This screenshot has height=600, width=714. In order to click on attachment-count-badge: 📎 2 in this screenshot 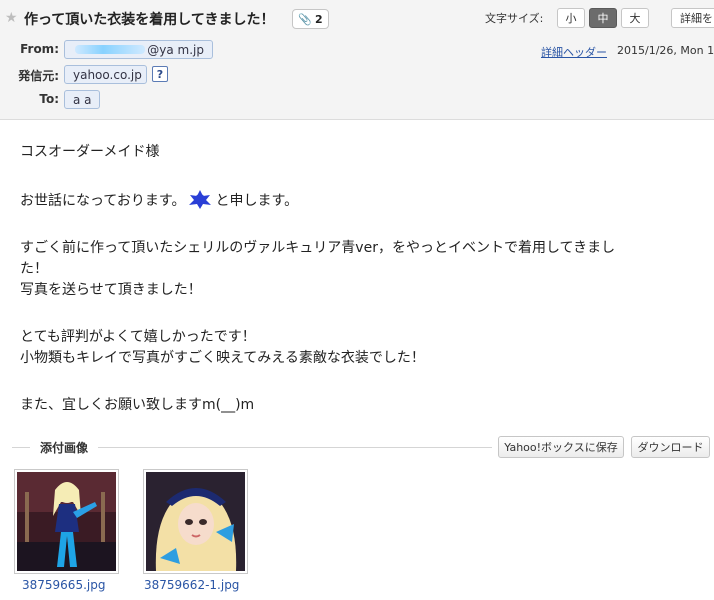, I will do `click(310, 19)`.